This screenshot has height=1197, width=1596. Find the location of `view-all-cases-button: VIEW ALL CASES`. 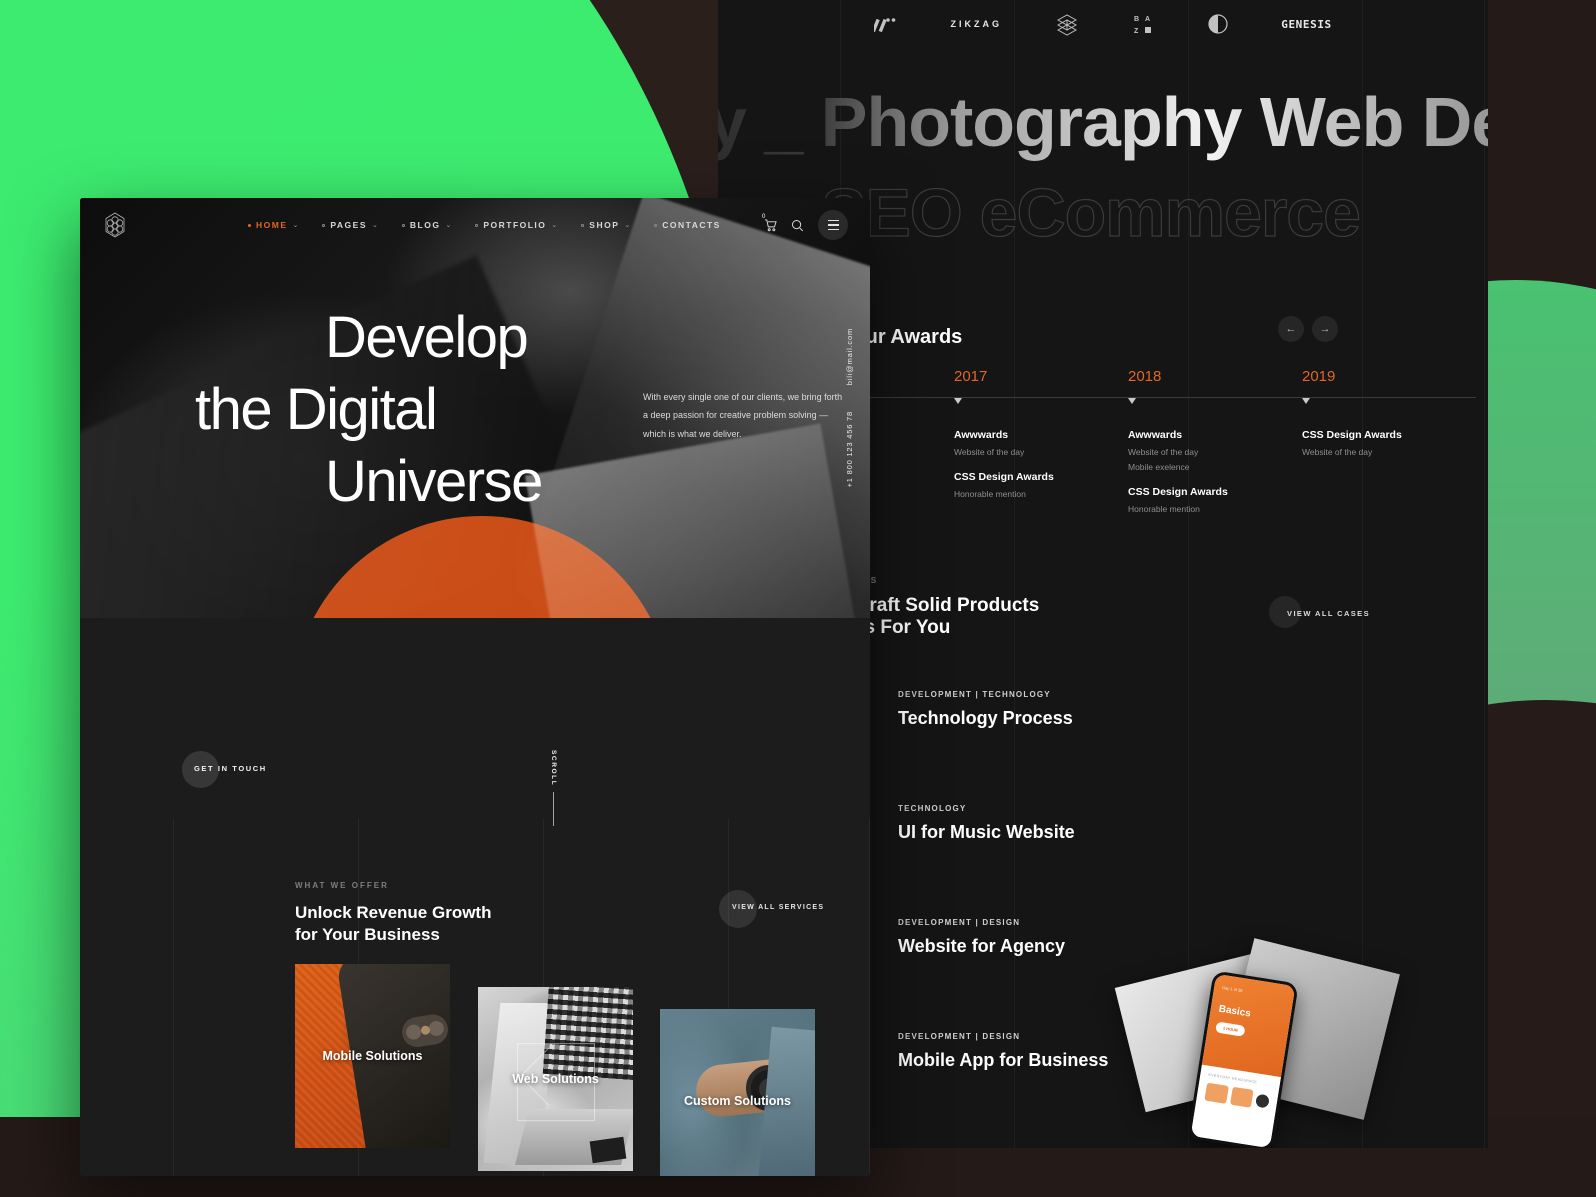

view-all-cases-button: VIEW ALL CASES is located at coordinates (1319, 612).